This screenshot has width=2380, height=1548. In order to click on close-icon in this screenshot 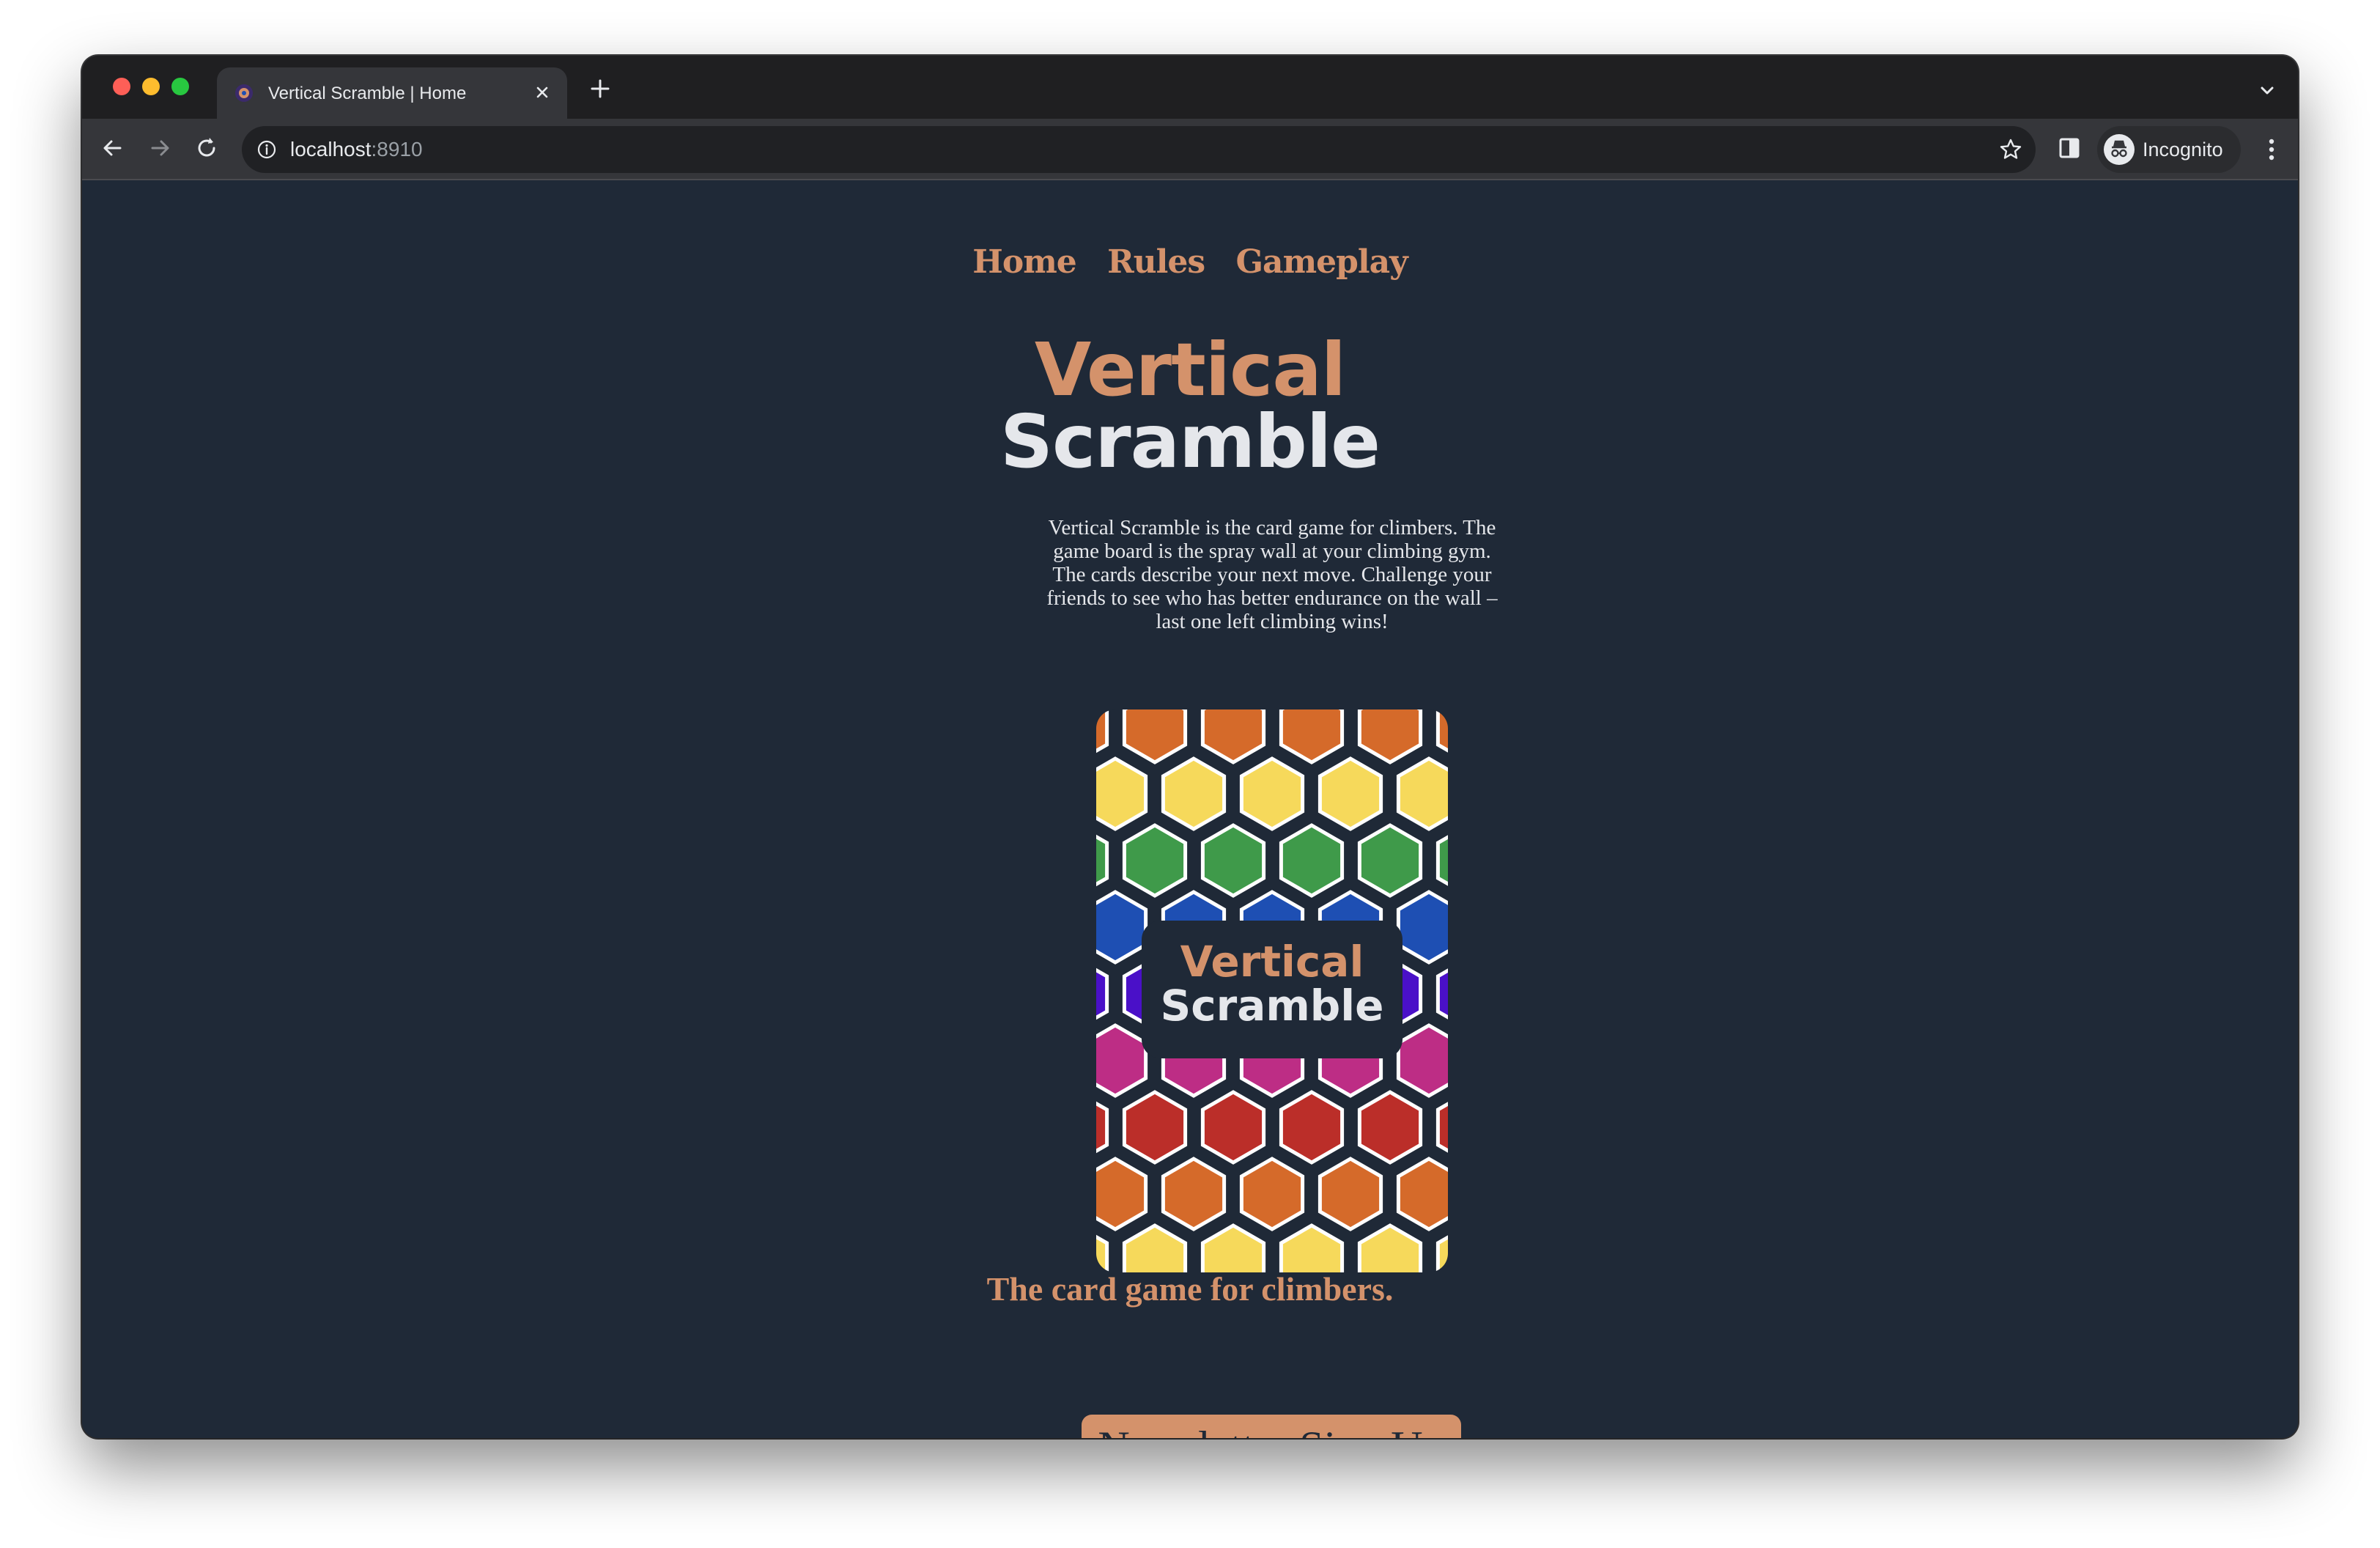, I will do `click(542, 92)`.